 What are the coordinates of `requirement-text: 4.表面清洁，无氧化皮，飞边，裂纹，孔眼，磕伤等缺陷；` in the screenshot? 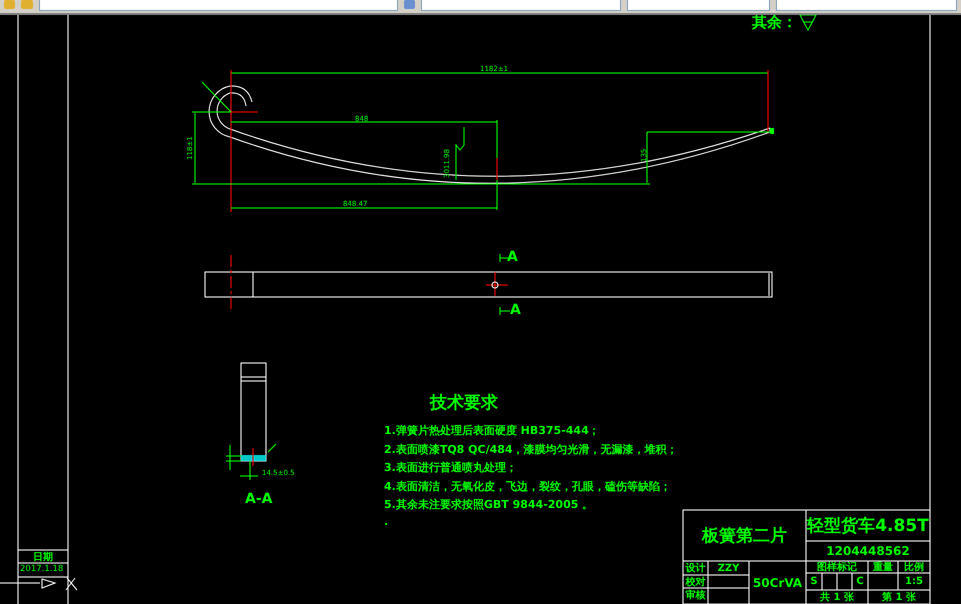 It's located at (527, 487).